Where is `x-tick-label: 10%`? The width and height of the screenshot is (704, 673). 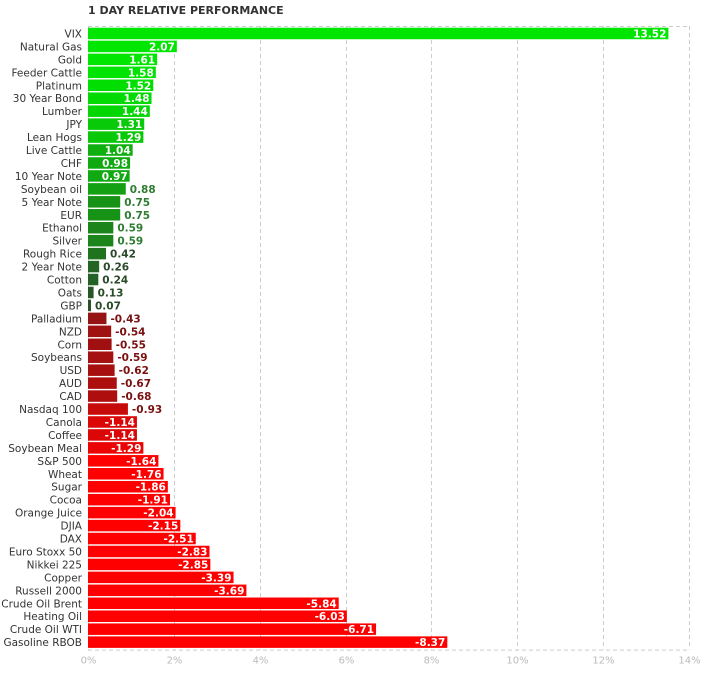 x-tick-label: 10% is located at coordinates (517, 661).